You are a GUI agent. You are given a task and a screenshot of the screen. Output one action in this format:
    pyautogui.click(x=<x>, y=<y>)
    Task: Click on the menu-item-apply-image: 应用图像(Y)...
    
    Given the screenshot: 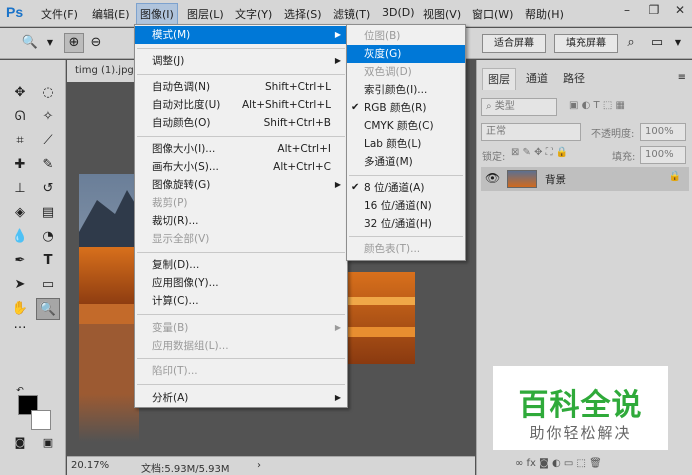 What is the action you would take?
    pyautogui.click(x=241, y=283)
    